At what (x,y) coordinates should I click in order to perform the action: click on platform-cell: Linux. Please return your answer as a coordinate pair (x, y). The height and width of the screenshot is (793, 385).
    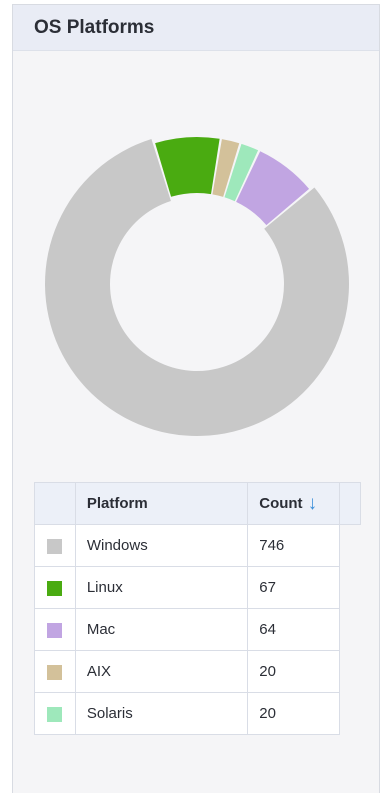
    Looking at the image, I should click on (161, 587).